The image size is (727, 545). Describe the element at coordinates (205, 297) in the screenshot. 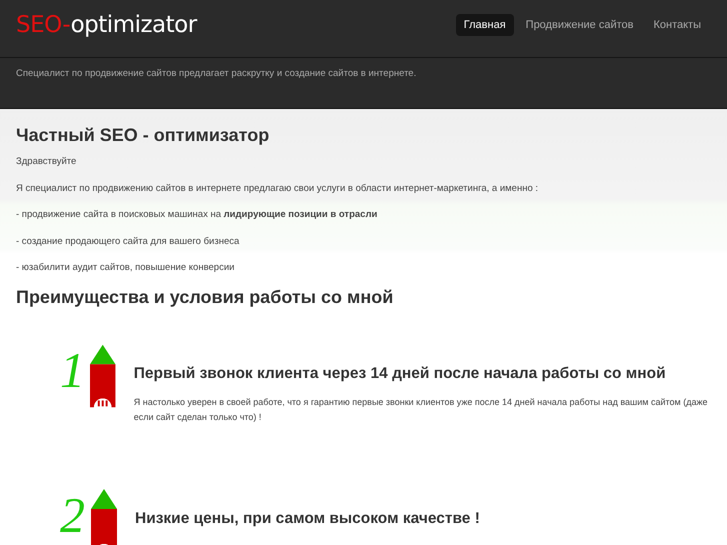

I see `section-title: Преимущества и условия работы со мной` at that location.